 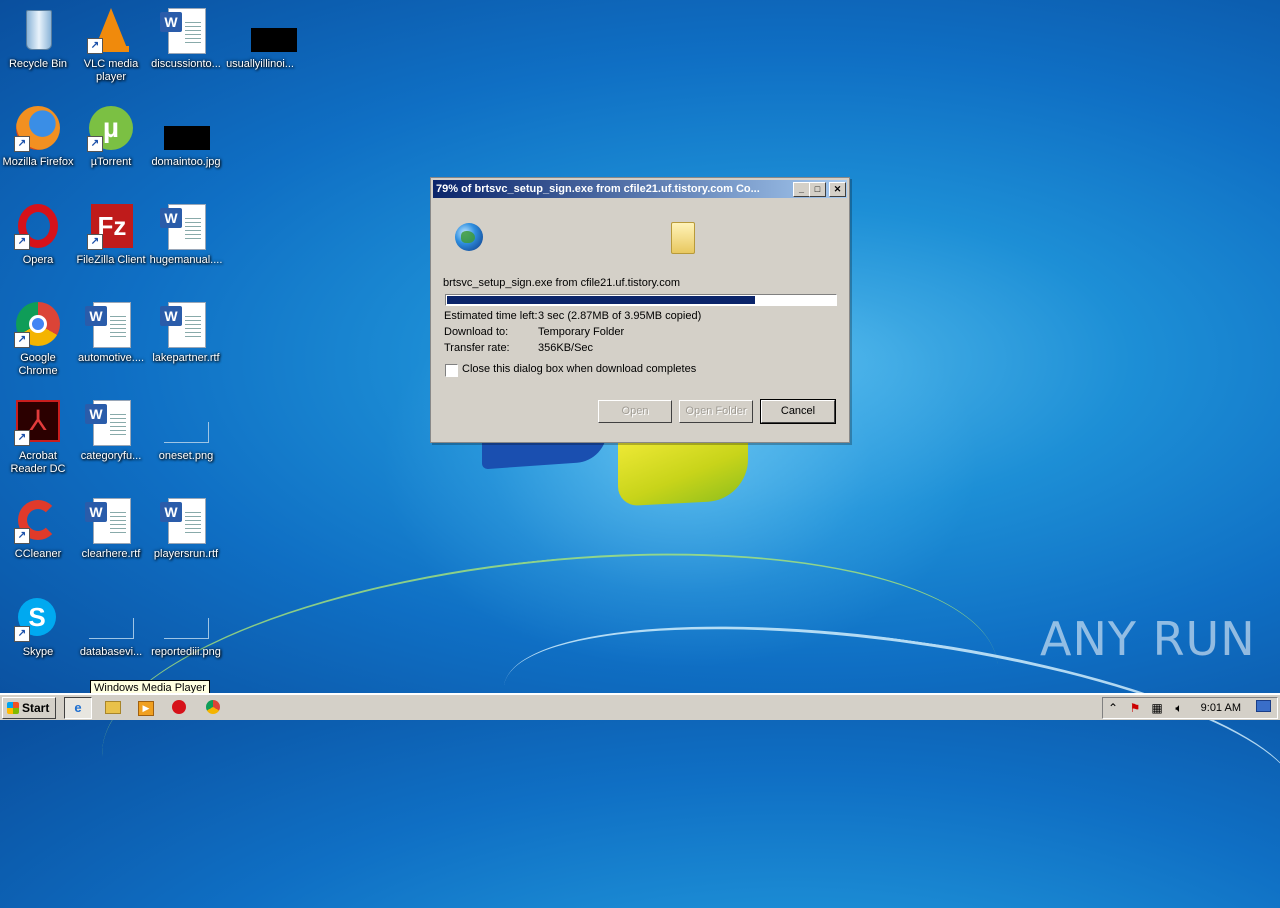 I want to click on desktop-icon-skype: S ↗ Skype, so click(x=38, y=626).